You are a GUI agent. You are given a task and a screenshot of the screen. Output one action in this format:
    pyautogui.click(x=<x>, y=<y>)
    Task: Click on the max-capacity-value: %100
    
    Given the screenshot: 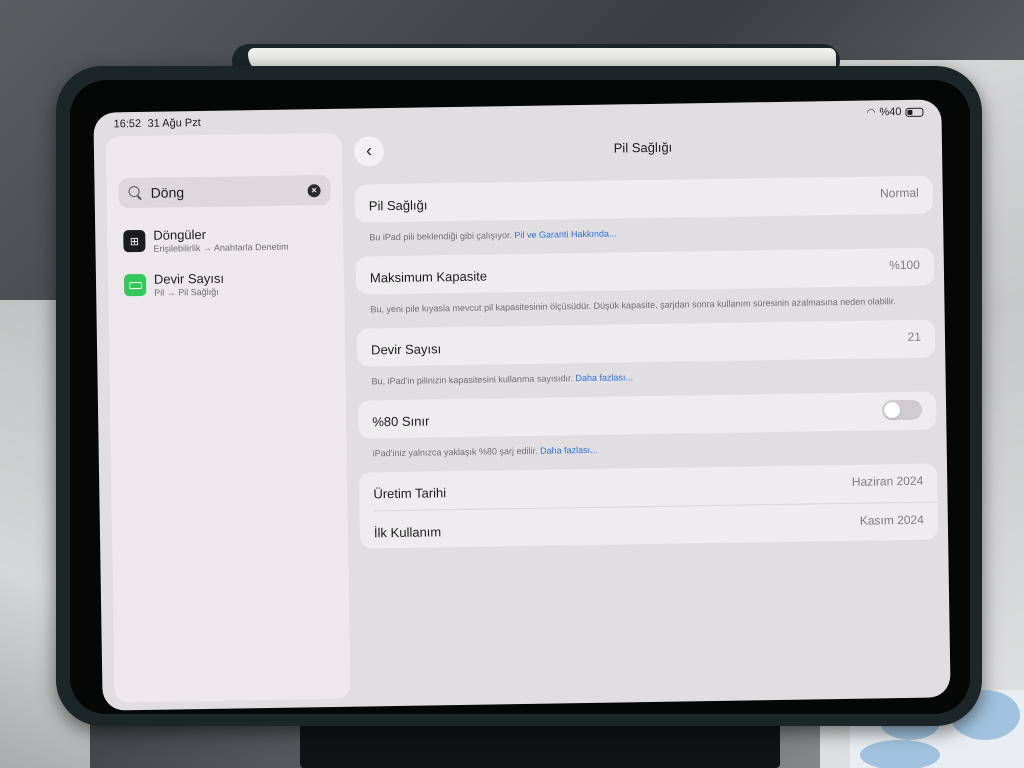 What is the action you would take?
    pyautogui.click(x=904, y=265)
    